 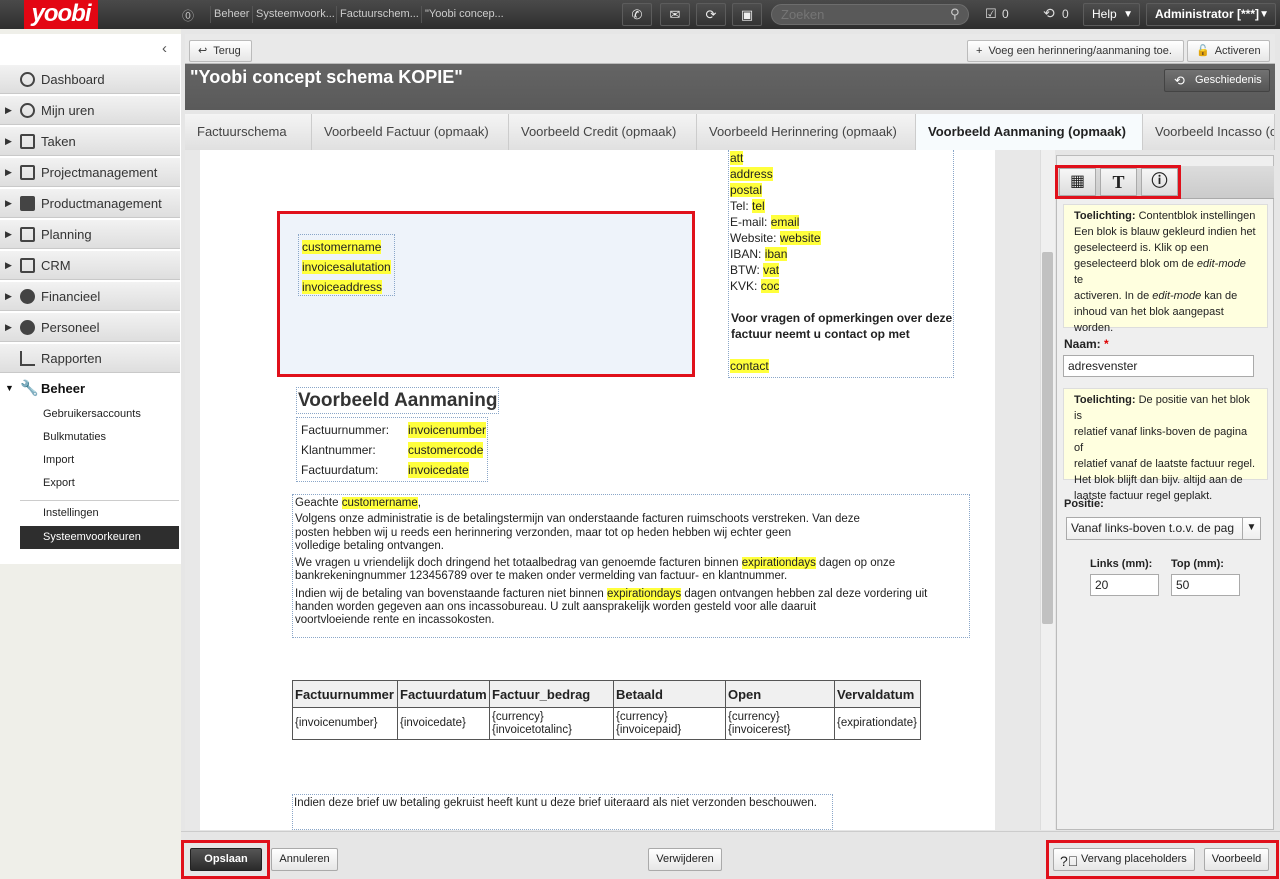 What do you see at coordinates (27, 296) in the screenshot?
I see `money-icon` at bounding box center [27, 296].